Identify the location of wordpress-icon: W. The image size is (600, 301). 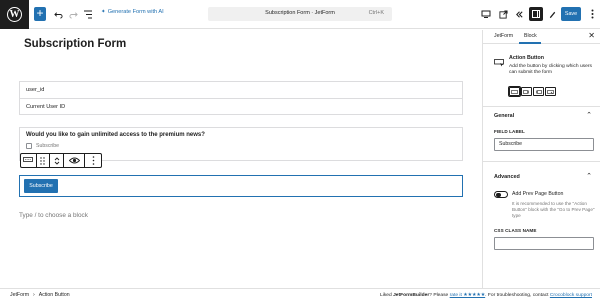
(14, 14).